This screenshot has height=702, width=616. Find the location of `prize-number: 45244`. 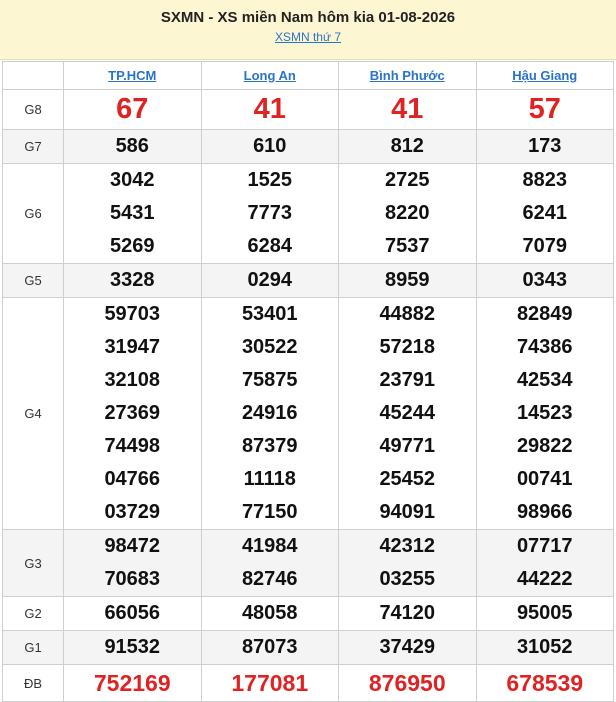

prize-number: 45244 is located at coordinates (407, 413).